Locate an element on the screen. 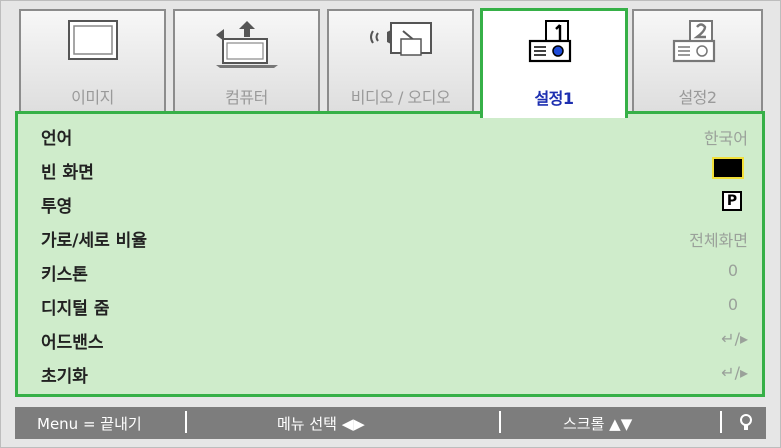 This screenshot has width=781, height=448. tab-settings2: 설정2 is located at coordinates (697, 60).